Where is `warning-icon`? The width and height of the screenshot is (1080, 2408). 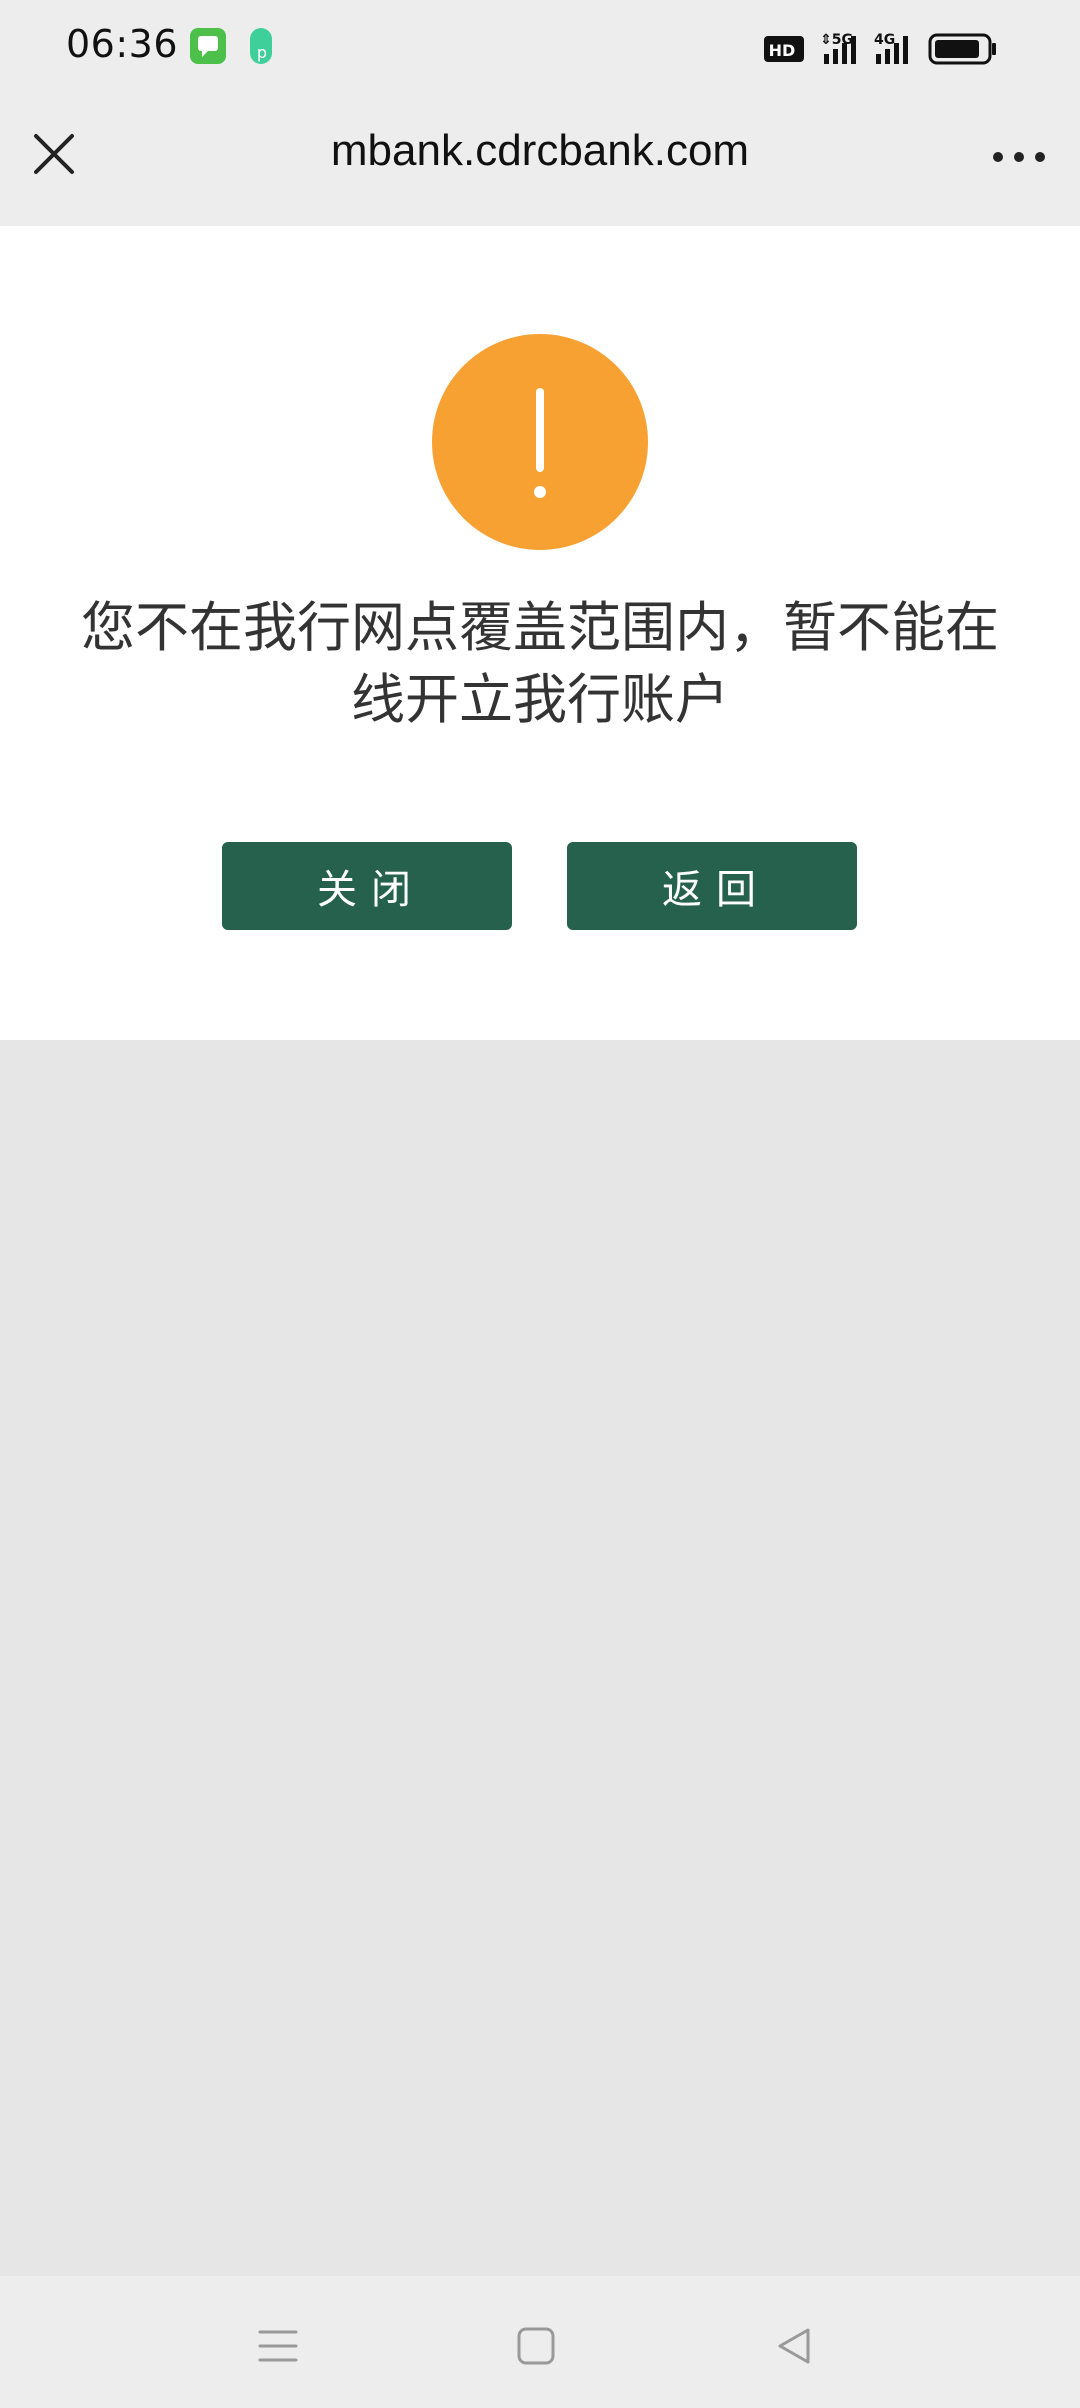
warning-icon is located at coordinates (540, 442).